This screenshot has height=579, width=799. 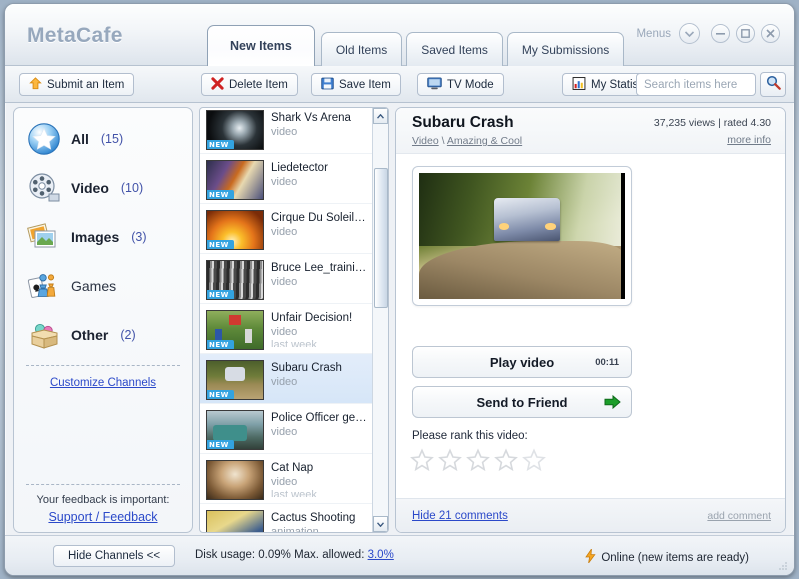 I want to click on games-icon, so click(x=44, y=286).